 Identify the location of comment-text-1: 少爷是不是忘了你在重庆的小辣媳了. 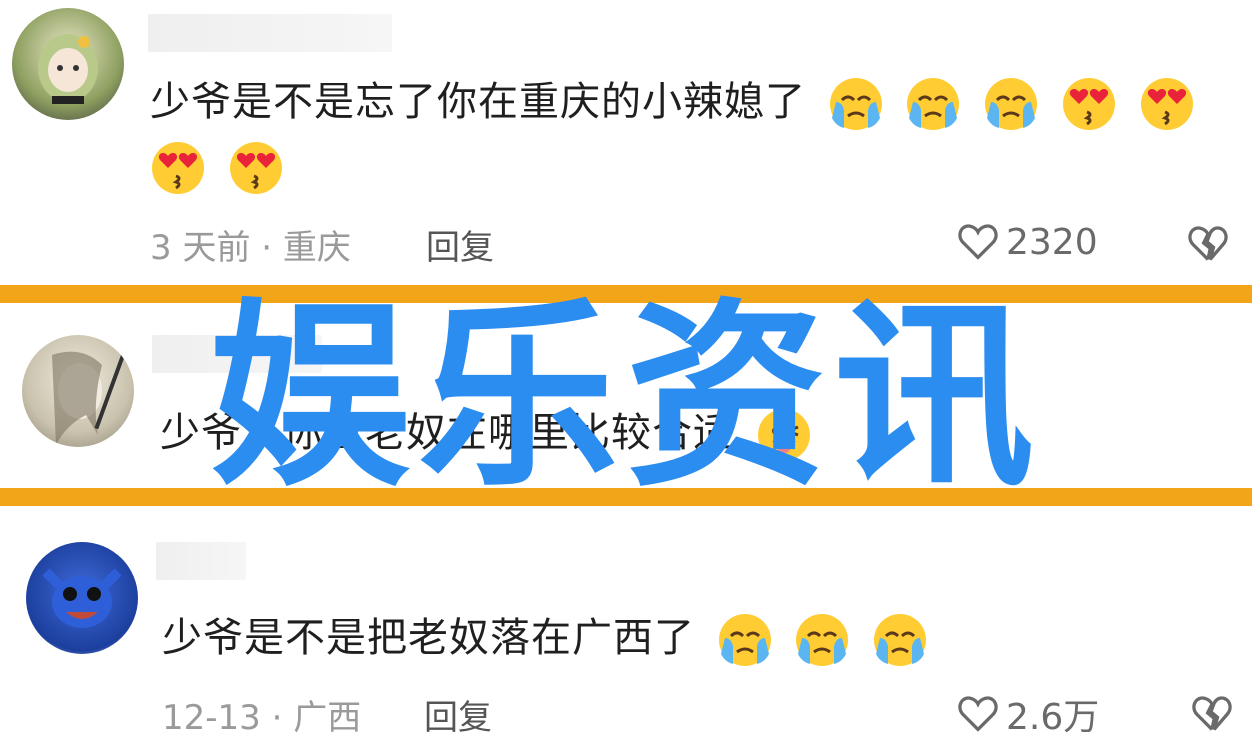
(672, 102).